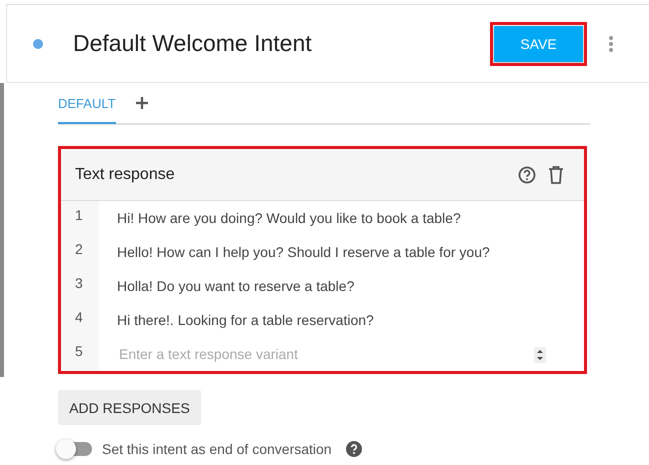 This screenshot has height=465, width=649. Describe the element at coordinates (80, 286) in the screenshot. I see `line-number: 3` at that location.